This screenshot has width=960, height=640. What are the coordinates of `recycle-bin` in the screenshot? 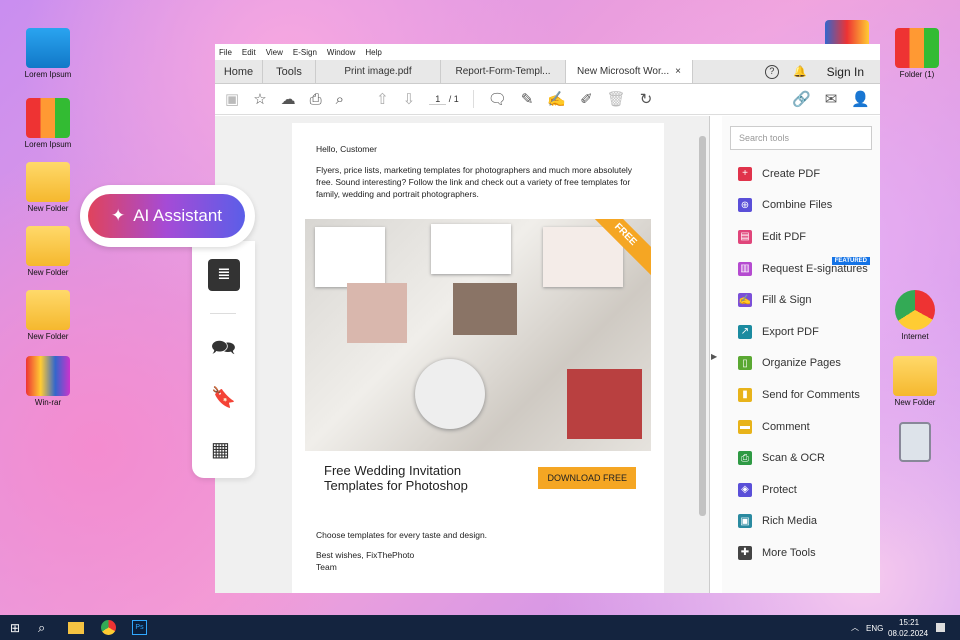 It's located at (915, 443).